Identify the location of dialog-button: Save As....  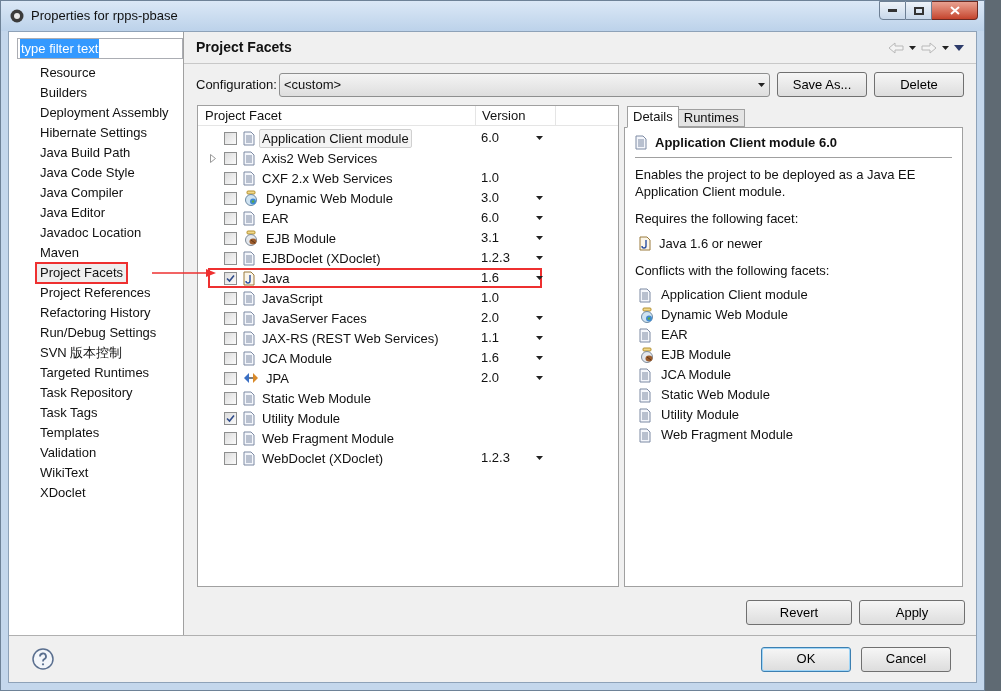
(822, 84).